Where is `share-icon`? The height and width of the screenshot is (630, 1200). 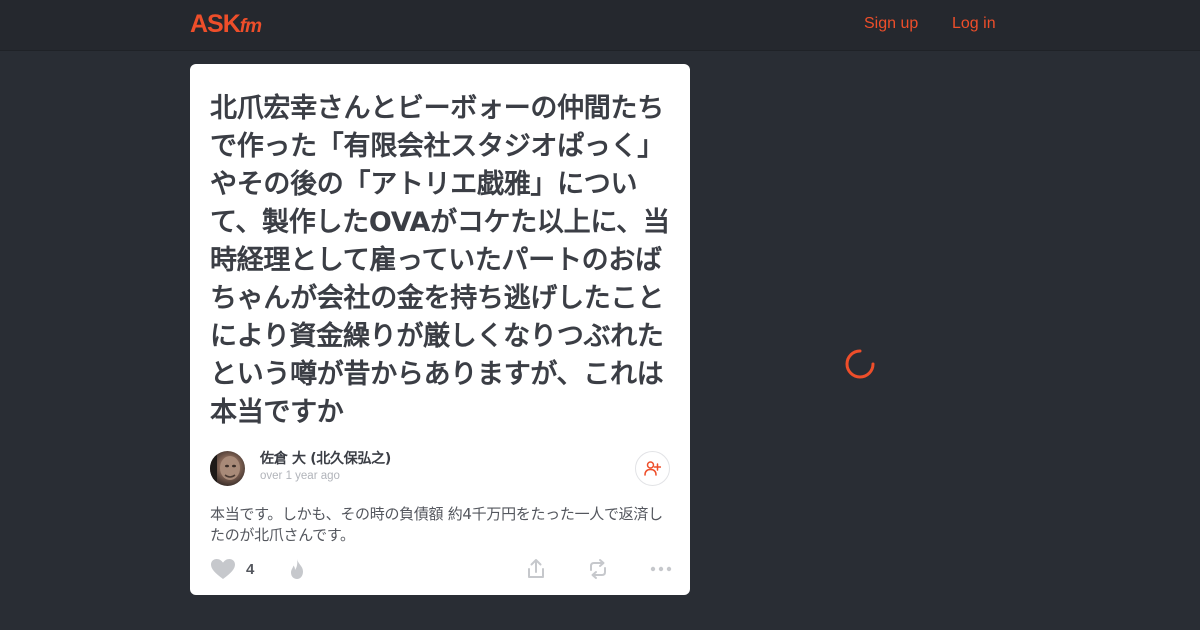
share-icon is located at coordinates (536, 568).